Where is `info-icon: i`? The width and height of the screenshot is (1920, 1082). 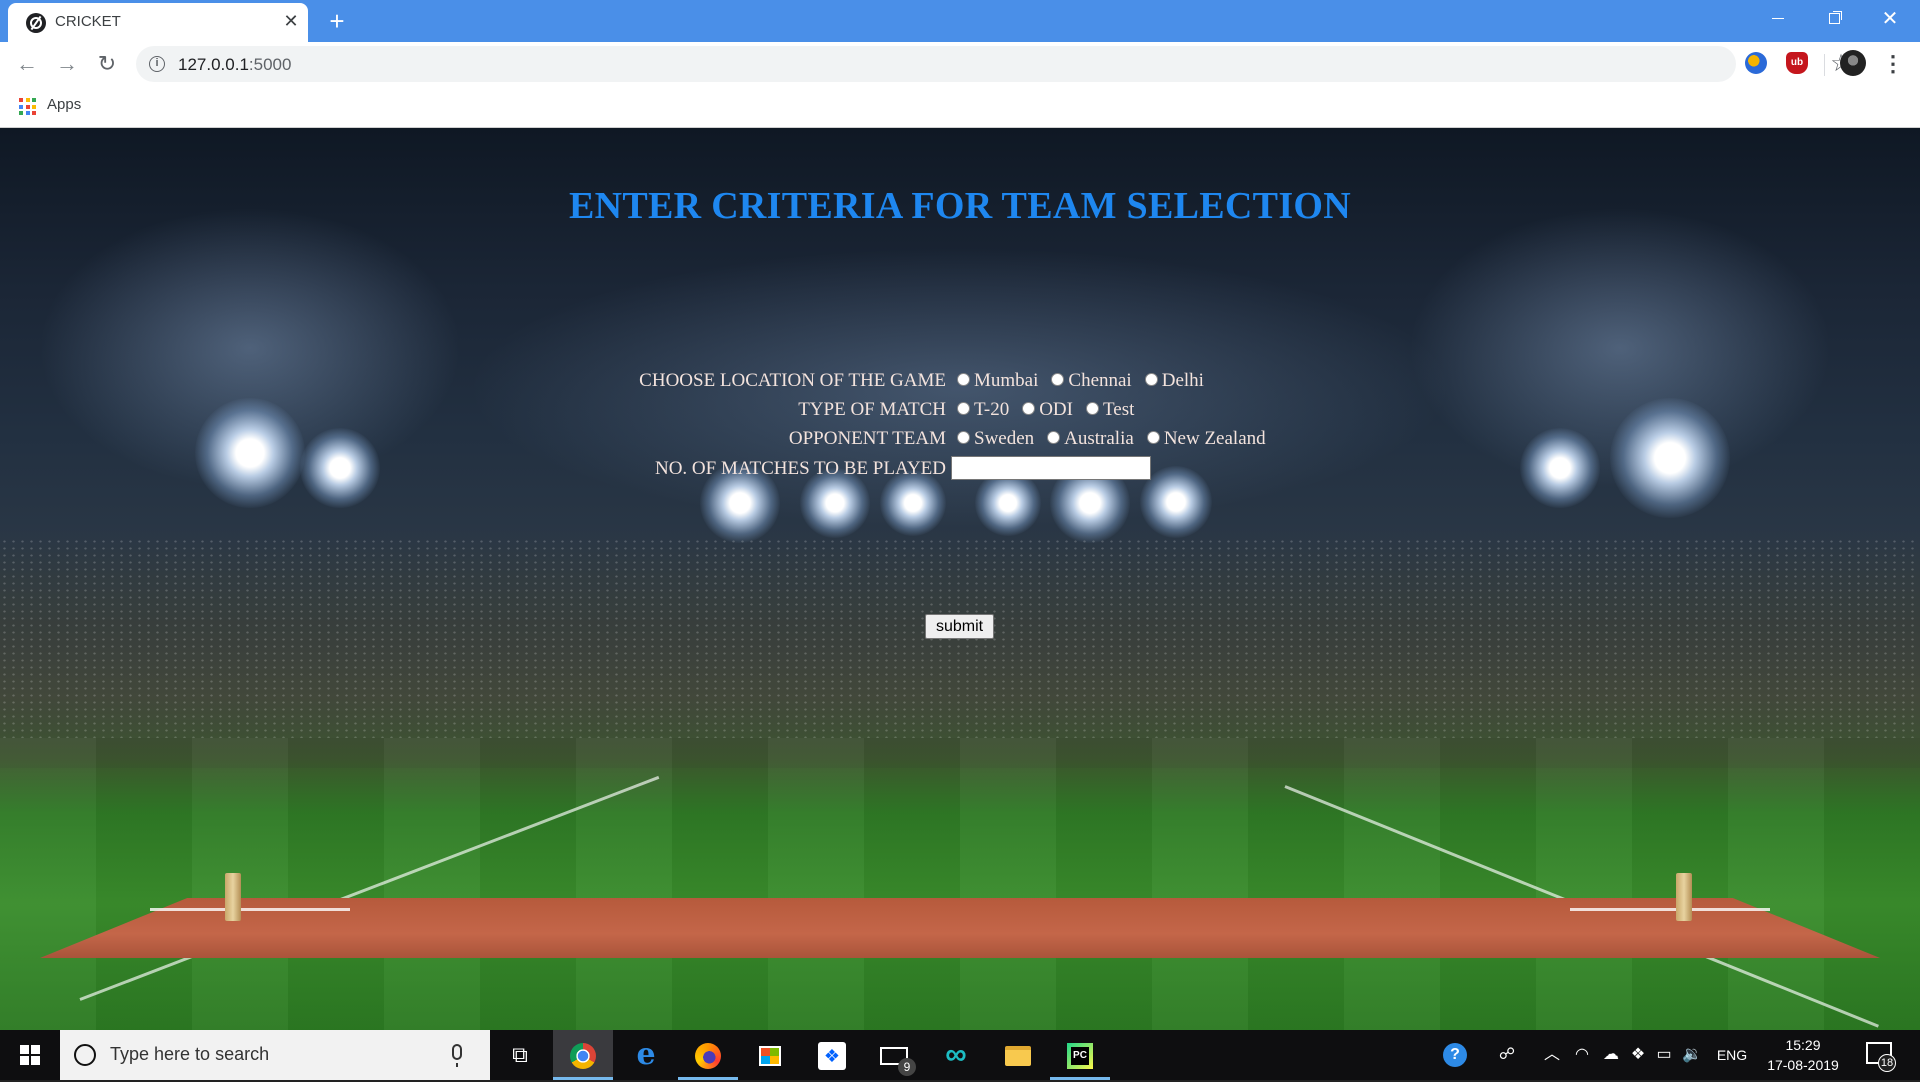
info-icon: i is located at coordinates (157, 64).